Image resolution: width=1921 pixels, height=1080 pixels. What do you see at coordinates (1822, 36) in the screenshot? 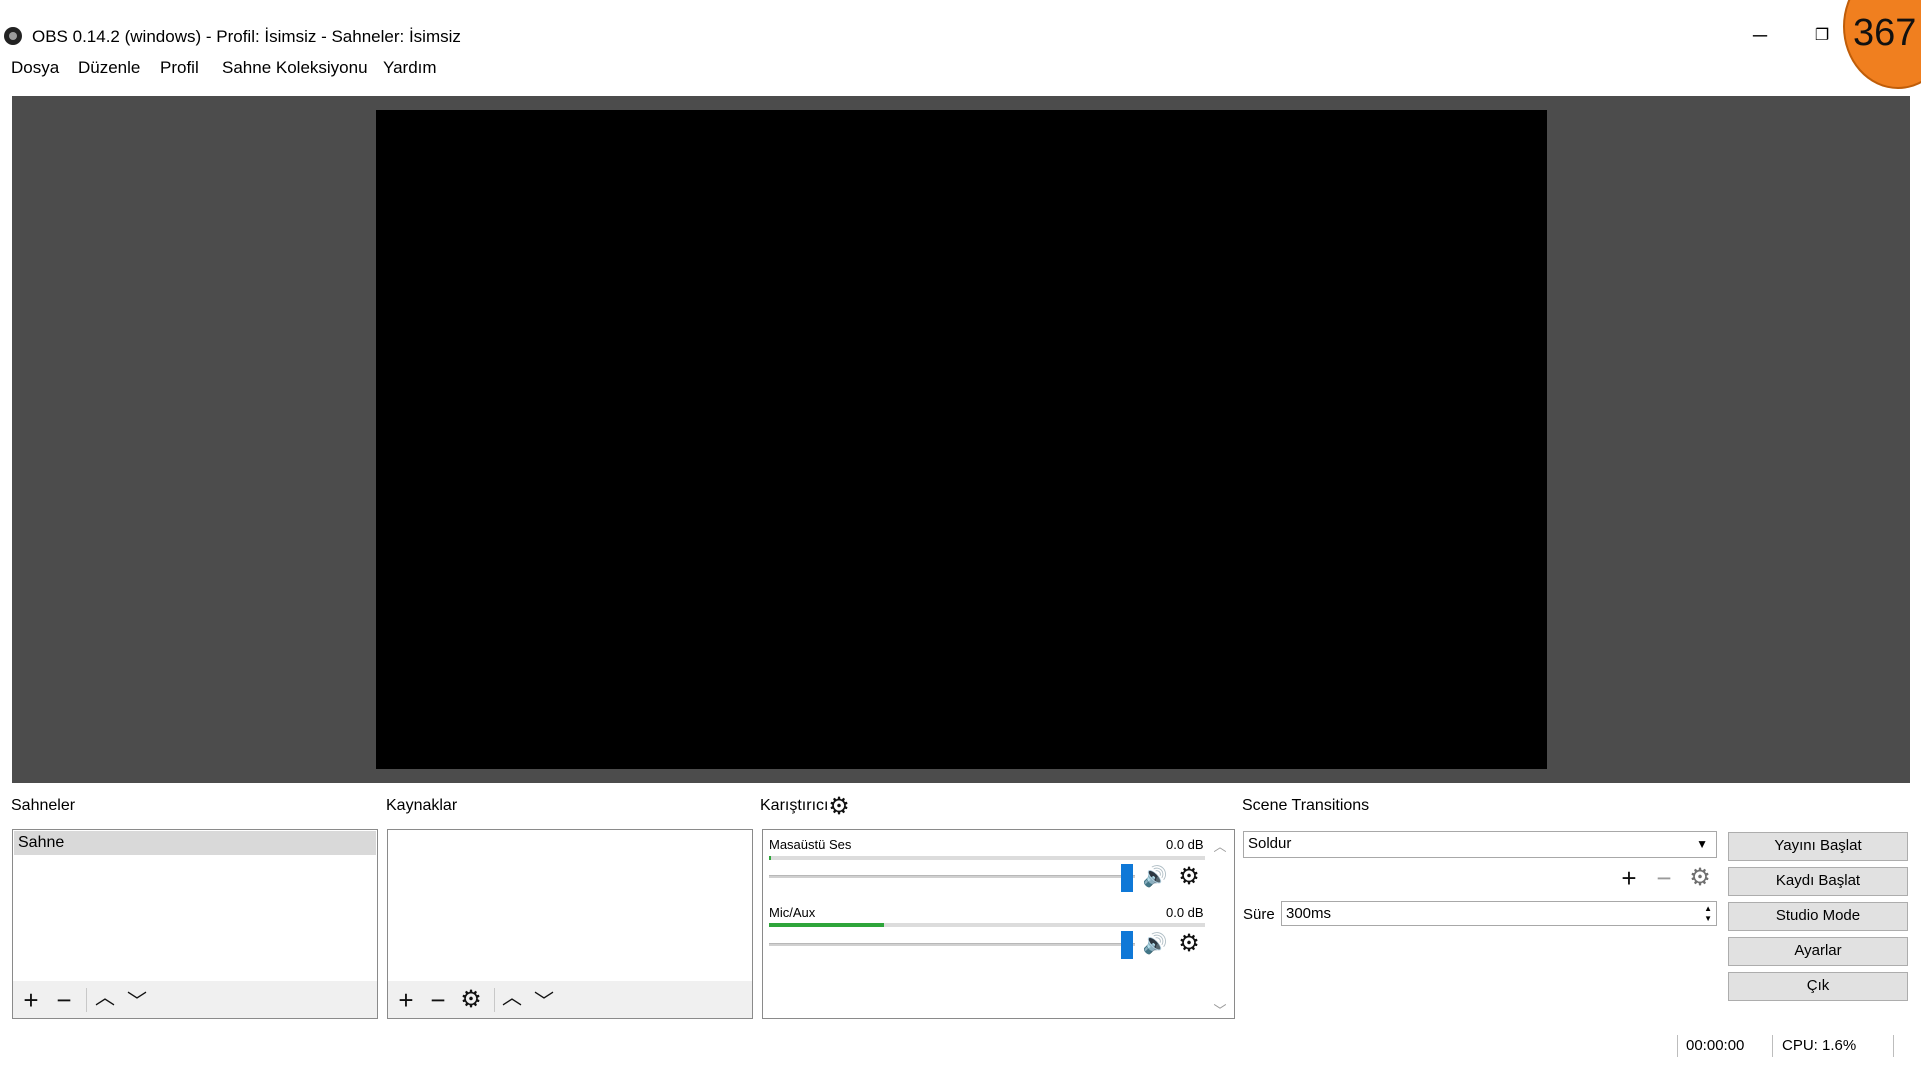
I see `restore-button: ❐` at bounding box center [1822, 36].